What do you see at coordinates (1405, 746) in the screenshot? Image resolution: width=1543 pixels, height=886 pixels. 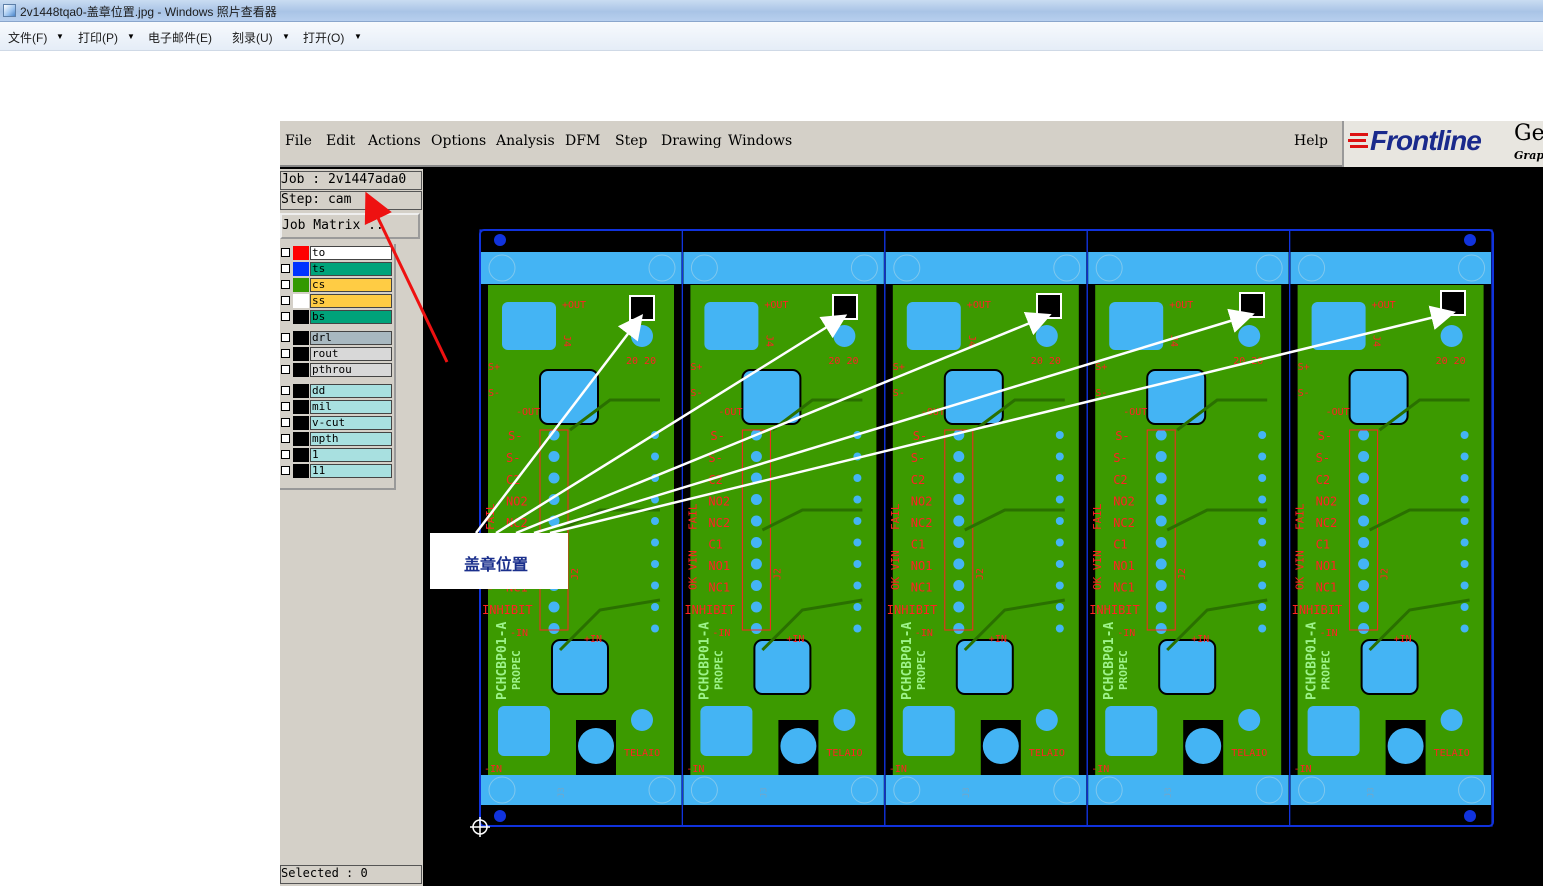 I see `pad-round` at bounding box center [1405, 746].